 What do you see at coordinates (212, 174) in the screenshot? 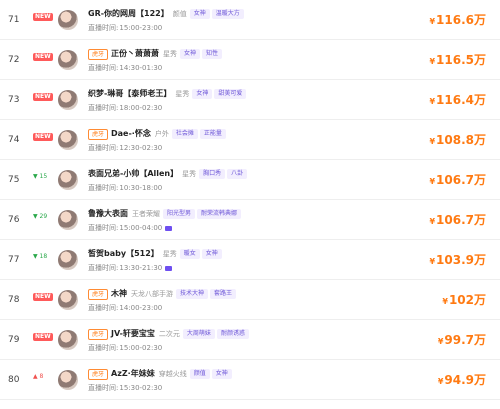
I see `tag: 胸口秀` at bounding box center [212, 174].